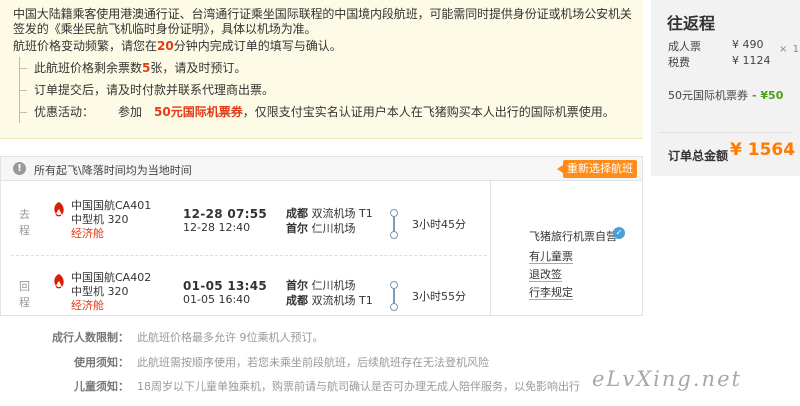 The height and width of the screenshot is (406, 800). I want to click on coupon-value: - ¥50, so click(768, 95).